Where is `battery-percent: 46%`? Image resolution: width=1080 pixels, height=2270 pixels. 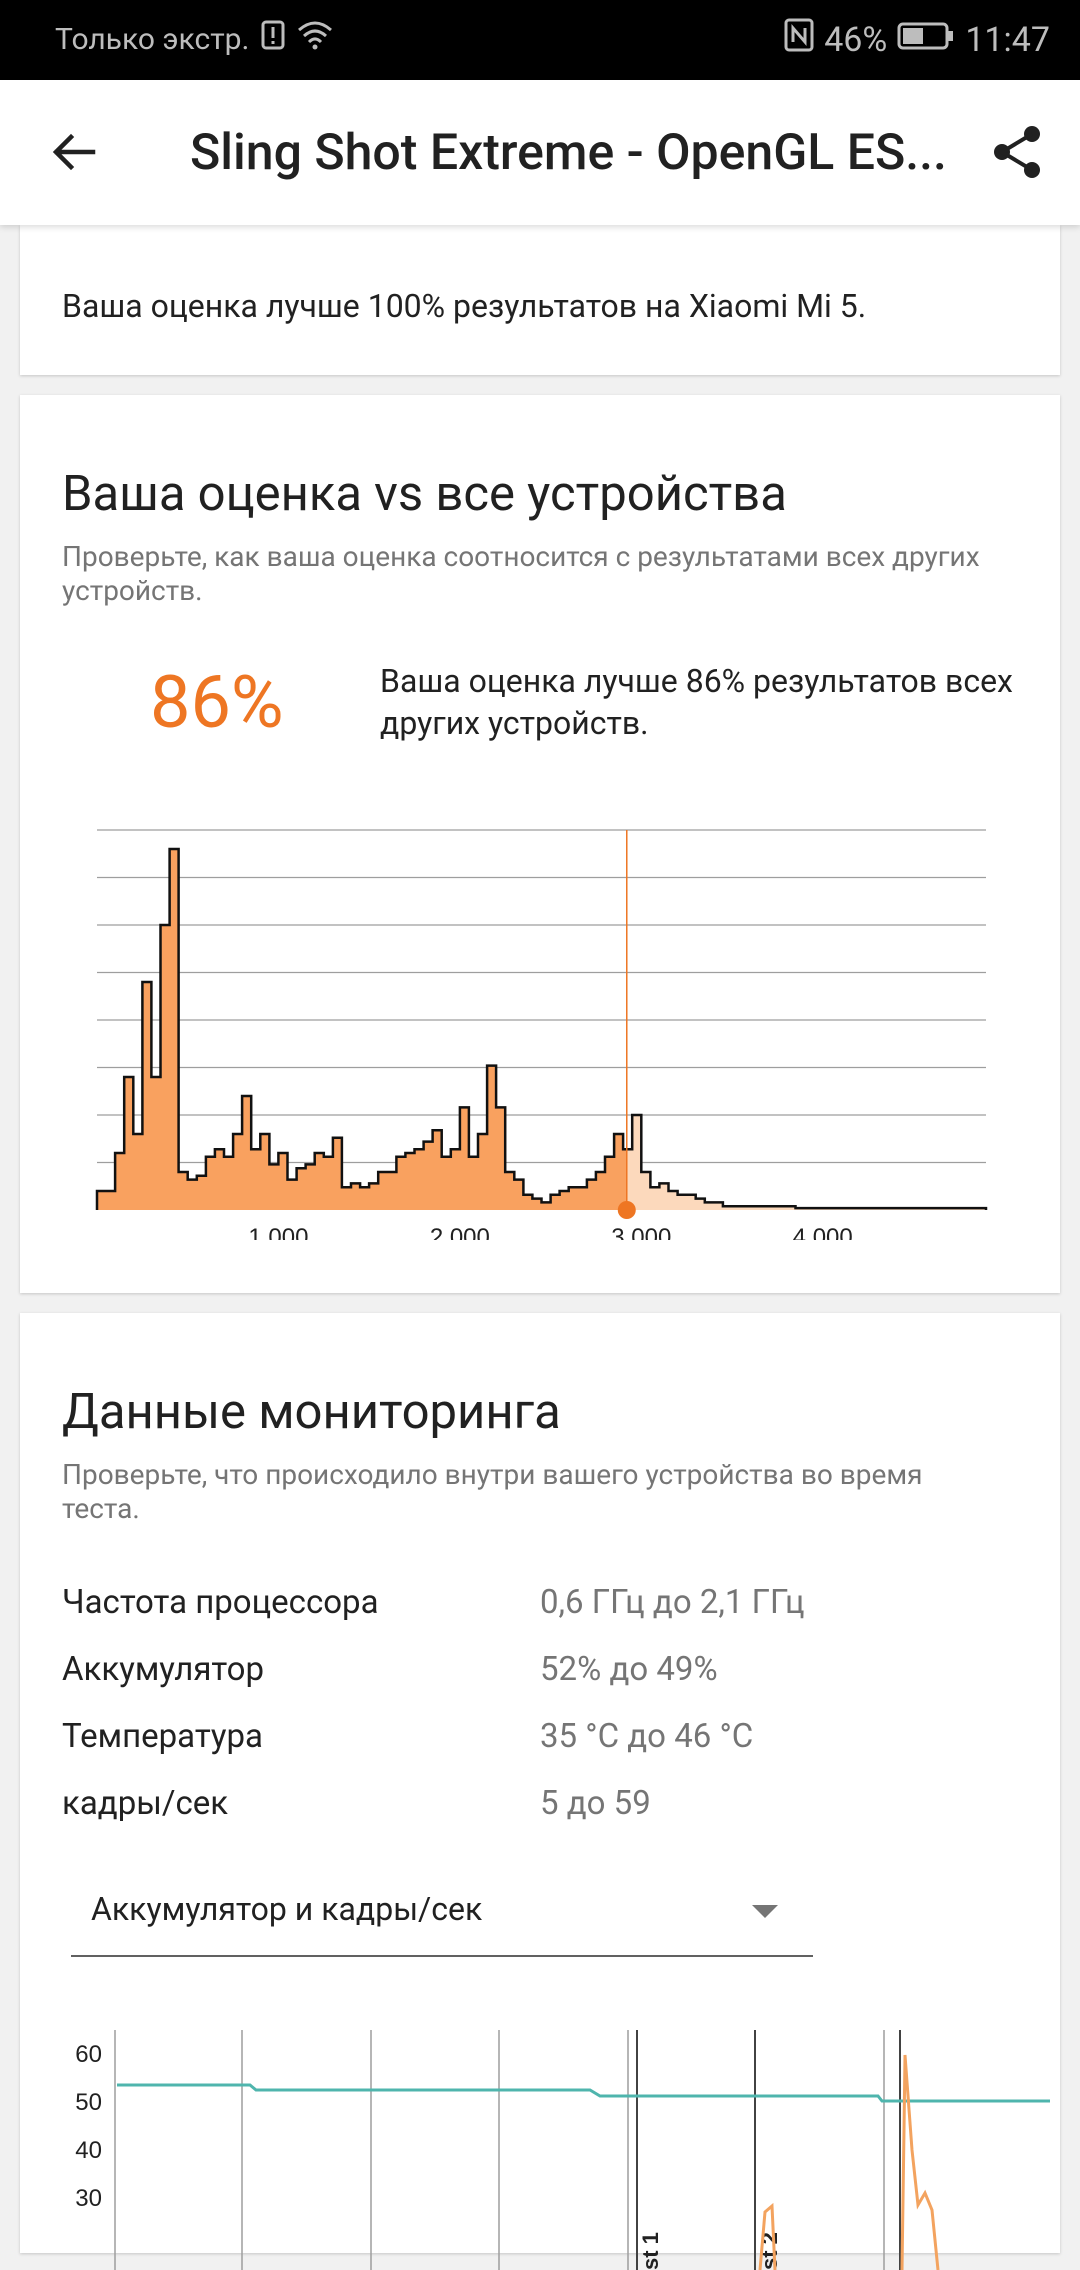 battery-percent: 46% is located at coordinates (856, 39).